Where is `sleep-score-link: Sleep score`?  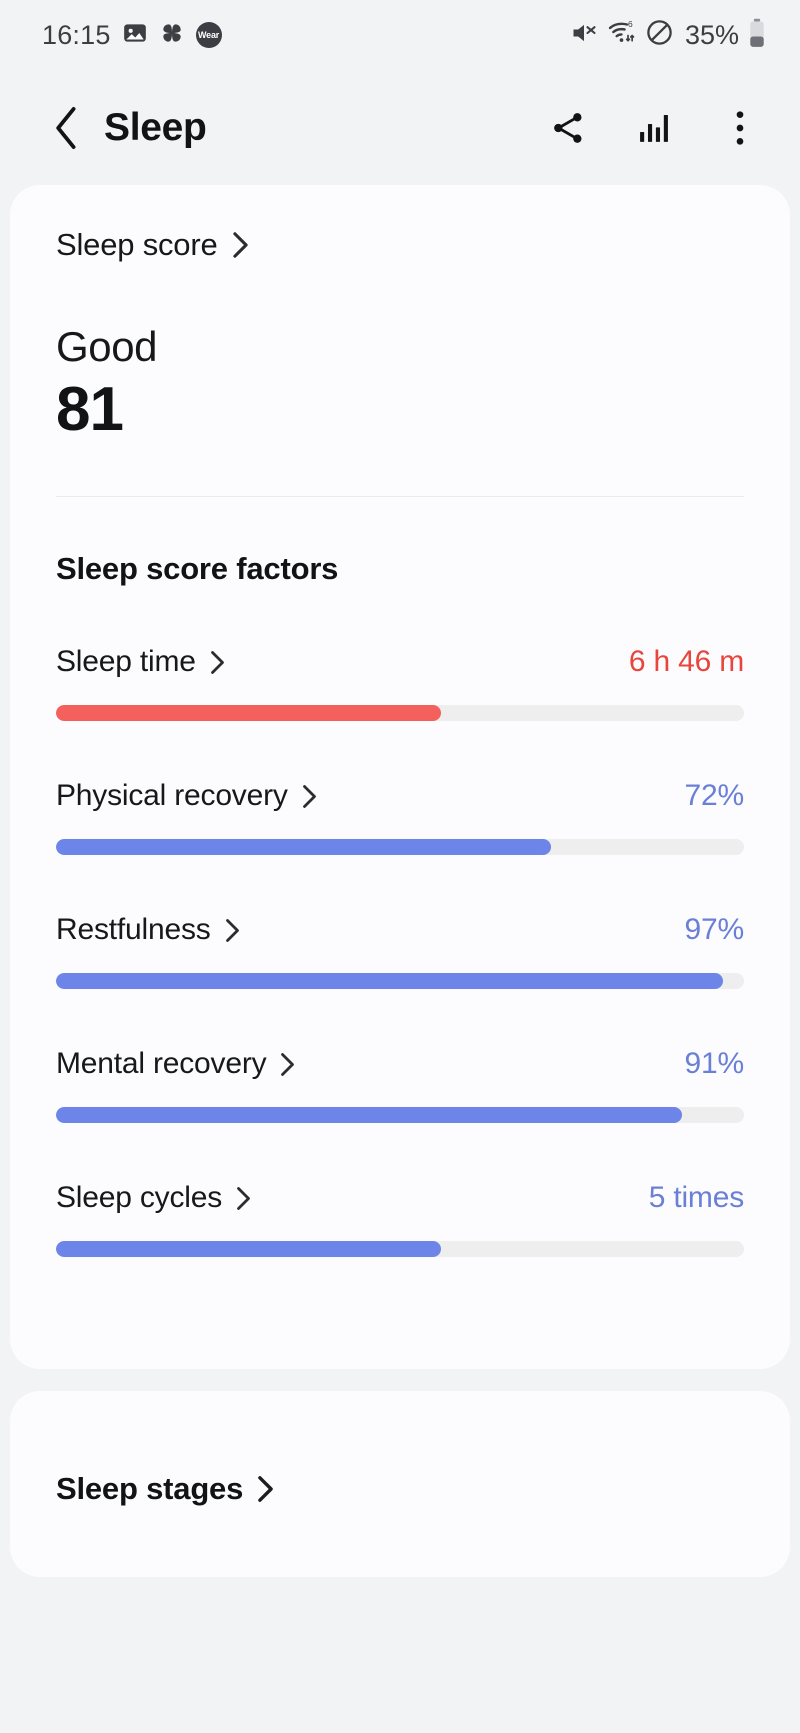
sleep-score-link: Sleep score is located at coordinates (400, 224).